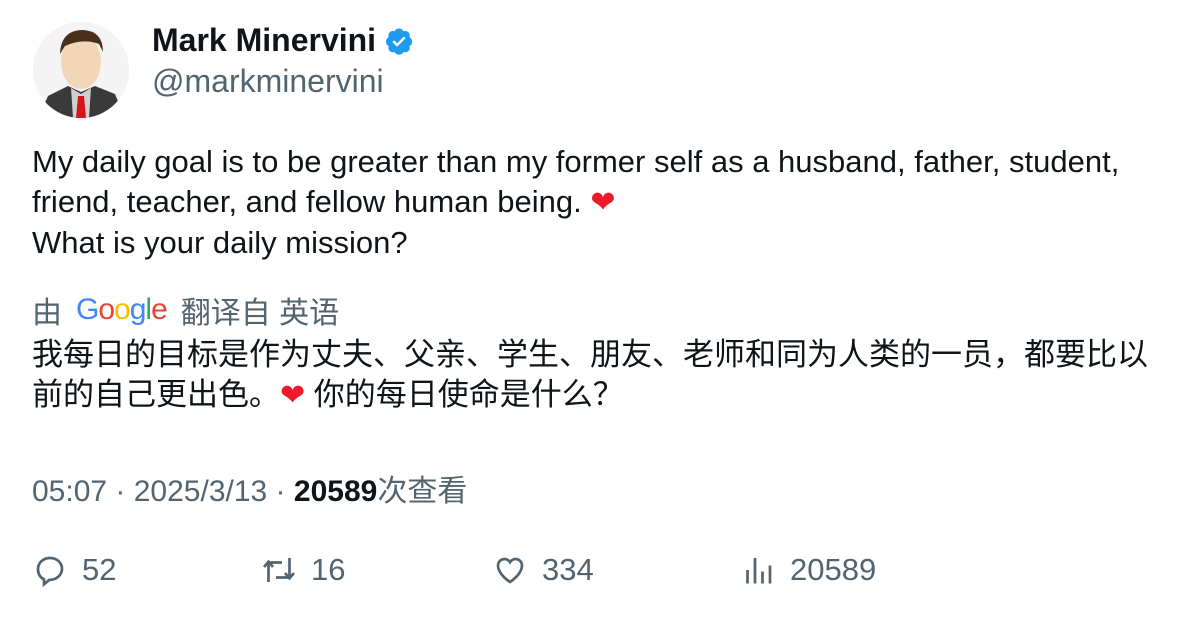 This screenshot has height=618, width=1196. What do you see at coordinates (268, 81) in the screenshot?
I see `author-handle: @markminervini` at bounding box center [268, 81].